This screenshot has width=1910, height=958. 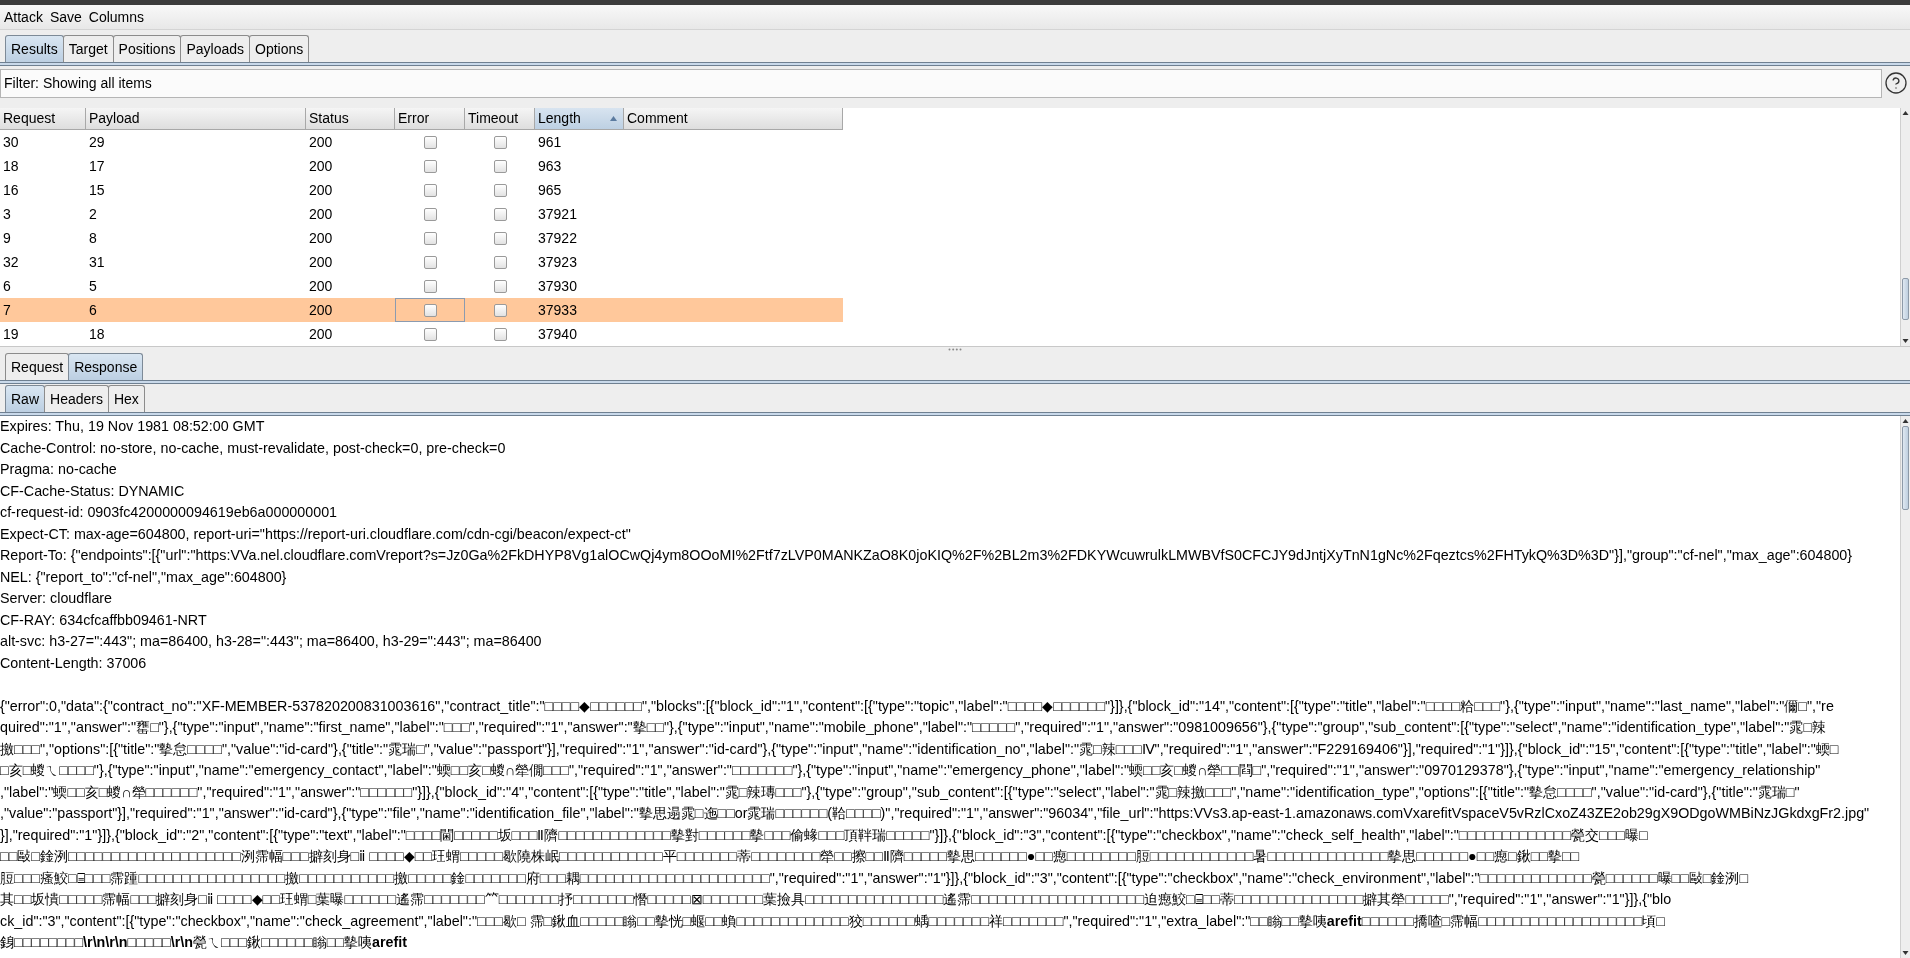 I want to click on response-body-line: }],"required":"1"}]},{"block_id":"2","content":[{"type":"text","label":"□□□□閫□□□□□坂□□□Ⅱ隮□□□□□□□□□□□□□摰對□□□□□□摰□□□偷蝝□□□頂靽瑞□□□□□"}]},{"block_id":"3","content":[{"type":"checkbox","name":"check_self_health","label":"□□□□□□□□□□□□□甇交□□□曝□, so click(x=824, y=835).